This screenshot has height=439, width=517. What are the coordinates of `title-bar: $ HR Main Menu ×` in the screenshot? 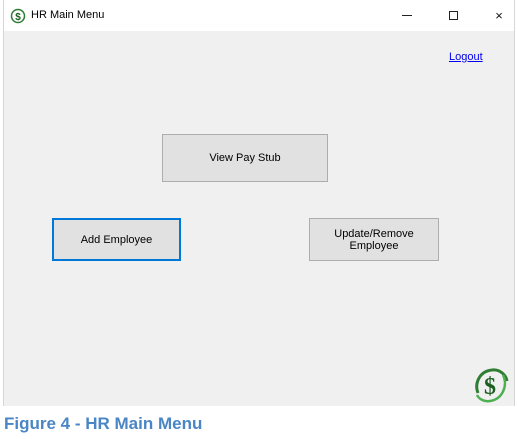 It's located at (259, 15).